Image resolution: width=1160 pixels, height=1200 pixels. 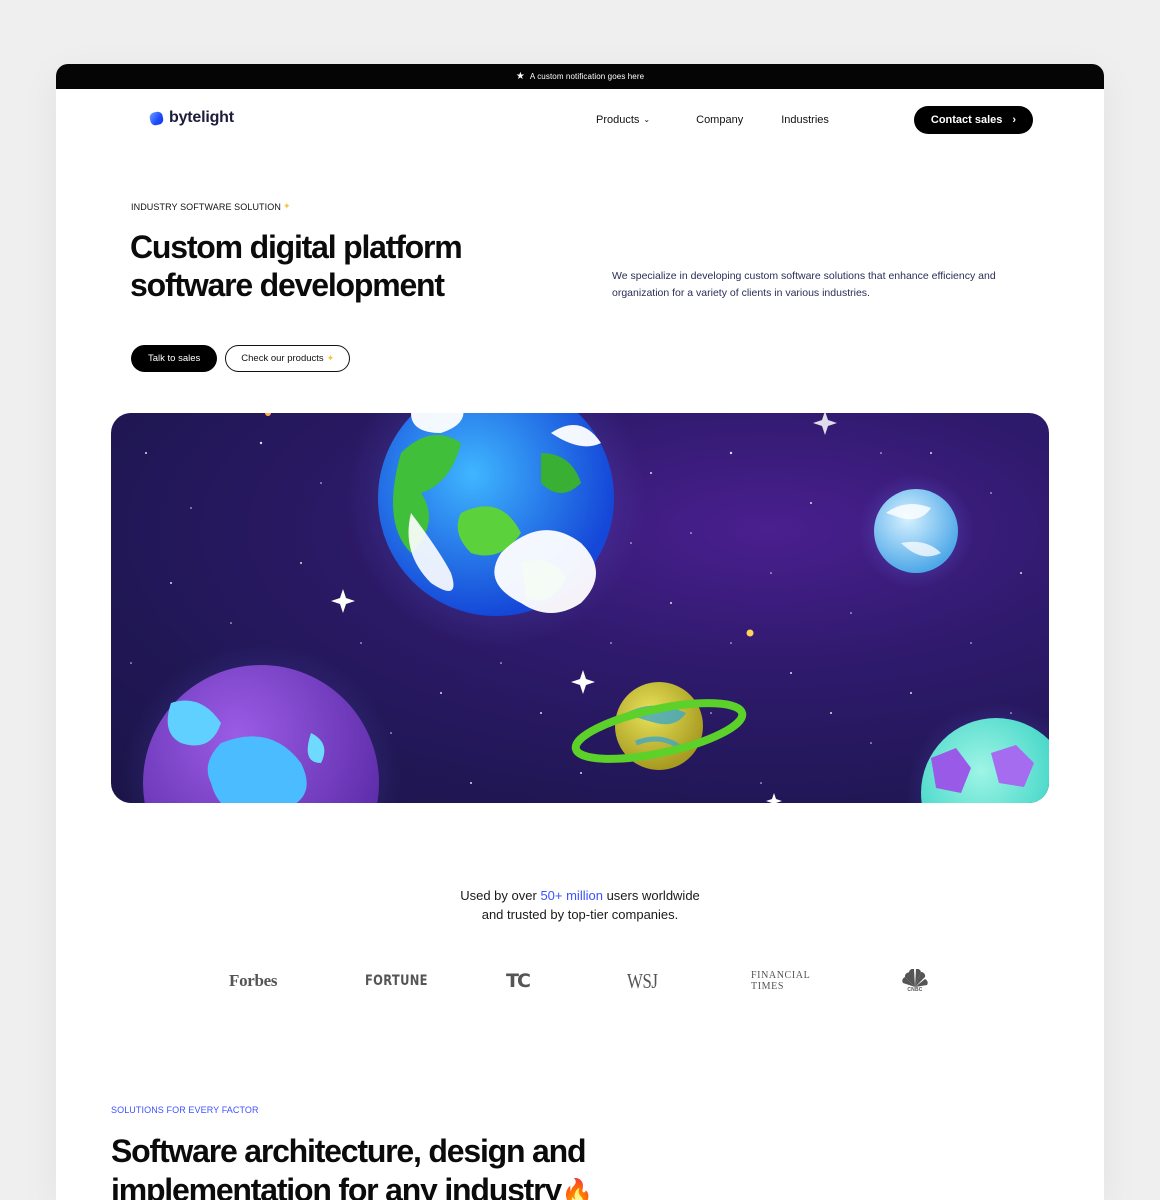 What do you see at coordinates (767, 986) in the screenshot?
I see `ft-line-2: TIMES` at bounding box center [767, 986].